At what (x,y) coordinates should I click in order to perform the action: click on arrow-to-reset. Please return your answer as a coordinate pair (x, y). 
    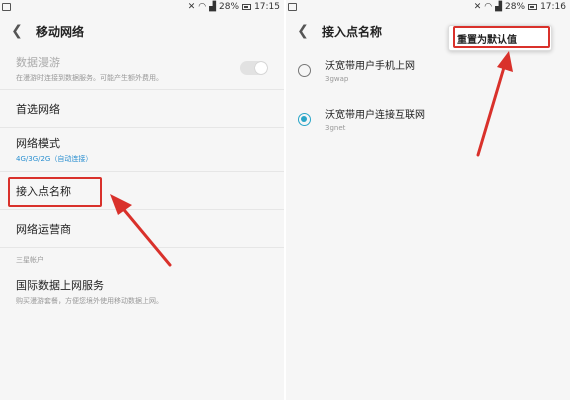
    Looking at the image, I should click on (494, 104).